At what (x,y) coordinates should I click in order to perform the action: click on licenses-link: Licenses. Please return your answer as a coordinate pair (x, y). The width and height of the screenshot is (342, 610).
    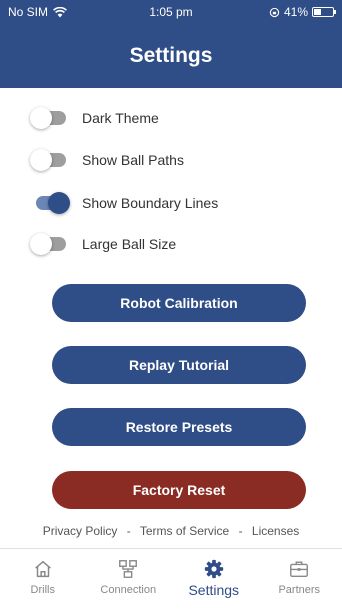
    Looking at the image, I should click on (275, 531).